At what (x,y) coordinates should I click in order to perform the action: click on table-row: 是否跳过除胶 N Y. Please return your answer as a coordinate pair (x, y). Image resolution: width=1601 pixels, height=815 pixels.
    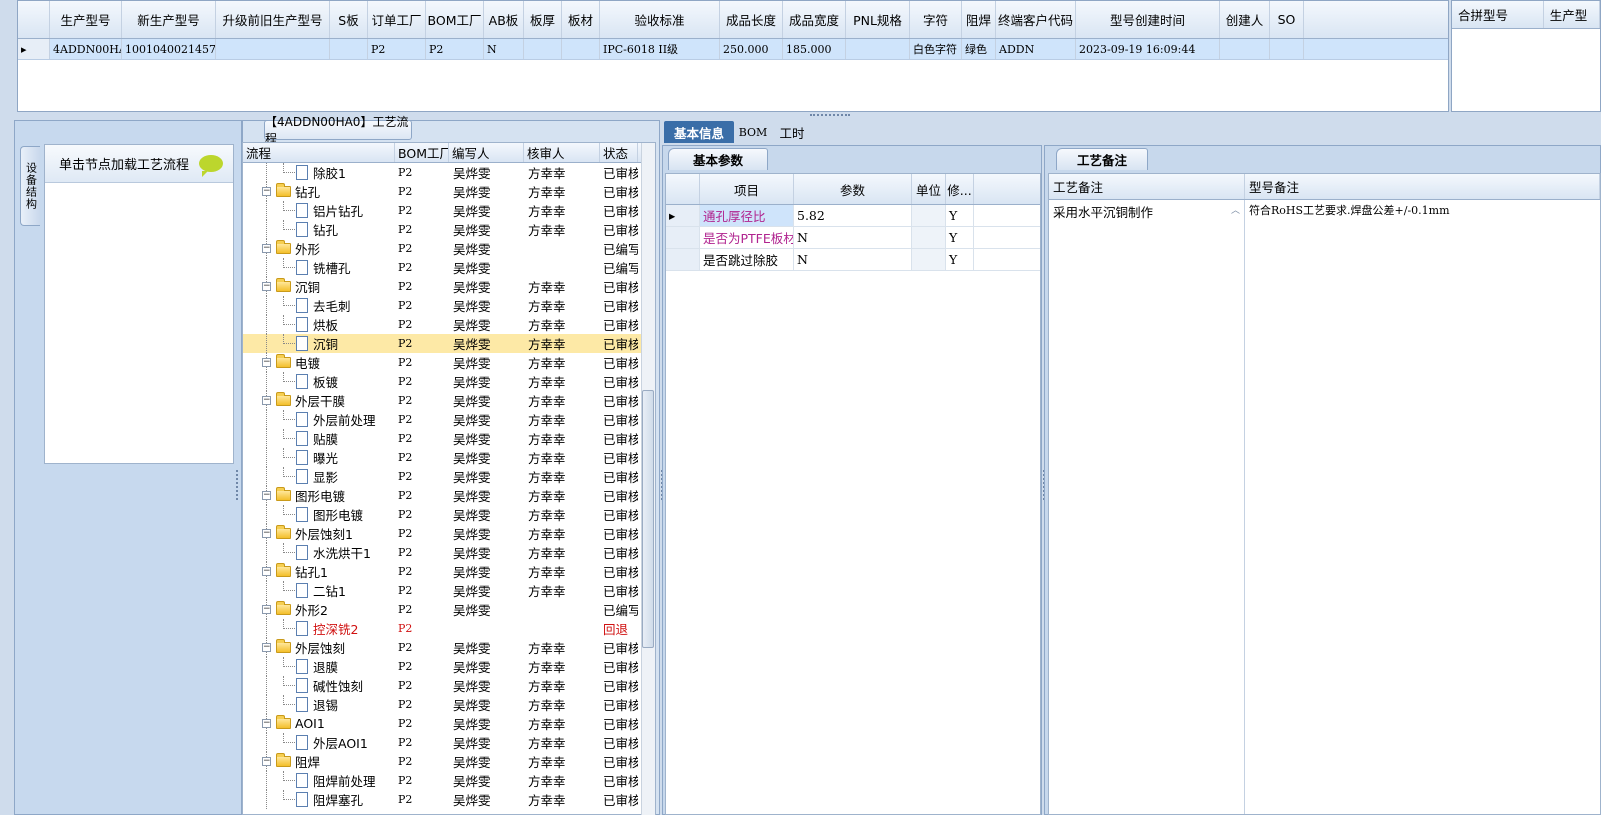
    Looking at the image, I should click on (853, 260).